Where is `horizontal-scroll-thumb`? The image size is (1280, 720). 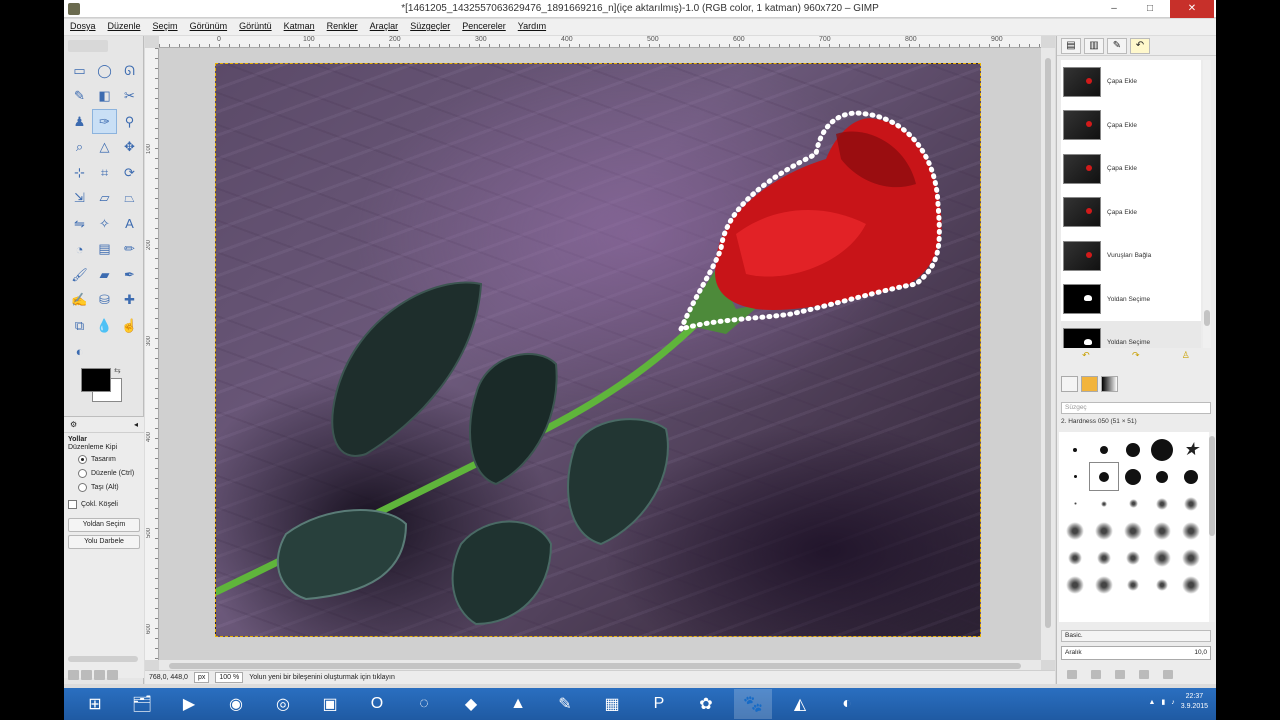 horizontal-scroll-thumb is located at coordinates (595, 666).